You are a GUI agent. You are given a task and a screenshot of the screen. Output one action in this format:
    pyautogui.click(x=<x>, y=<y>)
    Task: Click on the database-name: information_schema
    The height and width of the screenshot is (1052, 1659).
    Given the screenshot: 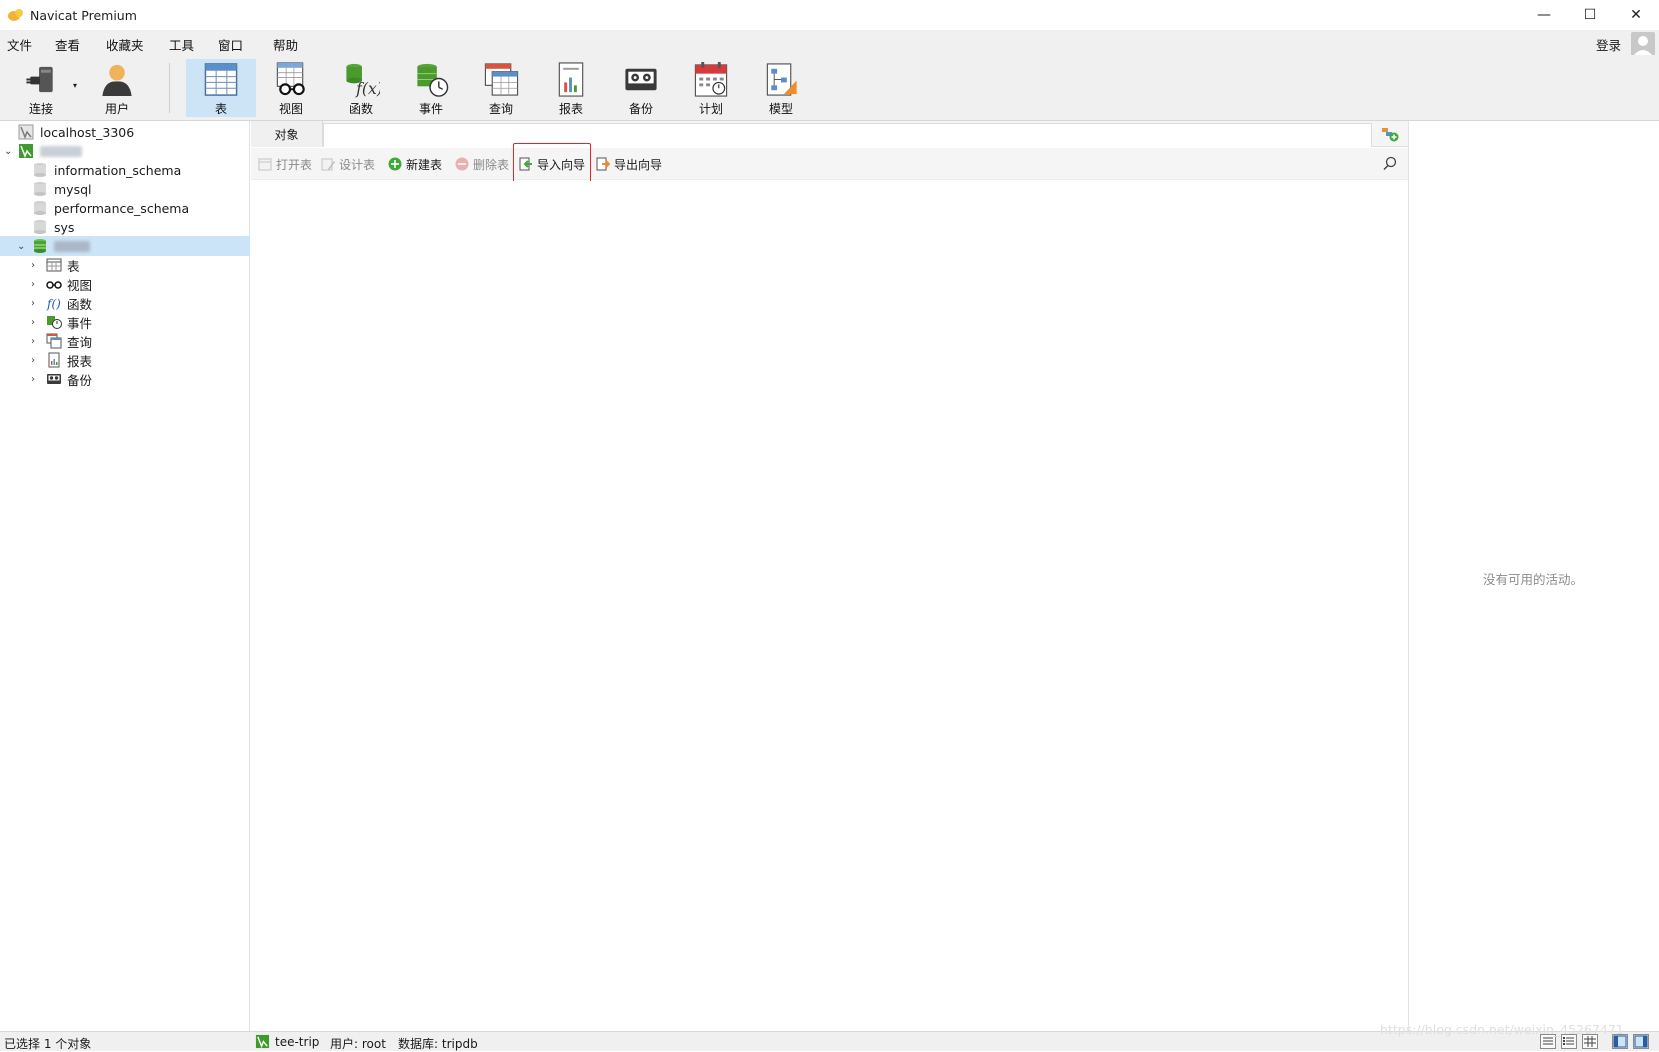 What is the action you would take?
    pyautogui.click(x=118, y=170)
    